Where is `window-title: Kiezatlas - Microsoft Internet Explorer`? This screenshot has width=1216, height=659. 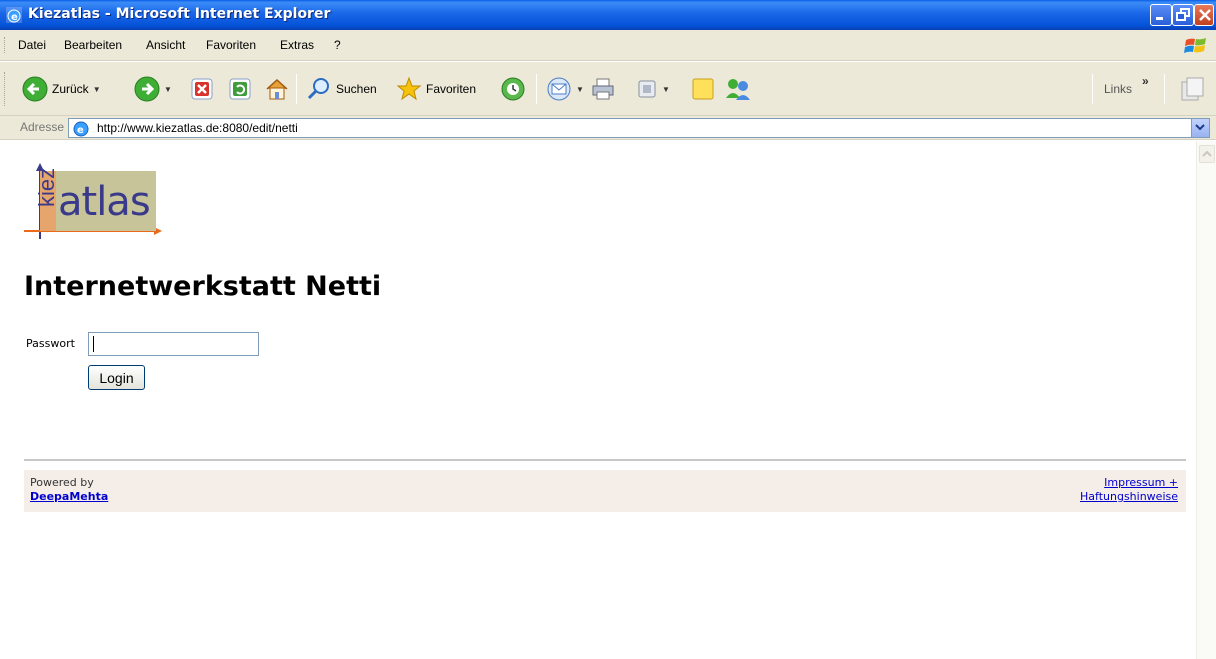 window-title: Kiezatlas - Microsoft Internet Explorer is located at coordinates (179, 14).